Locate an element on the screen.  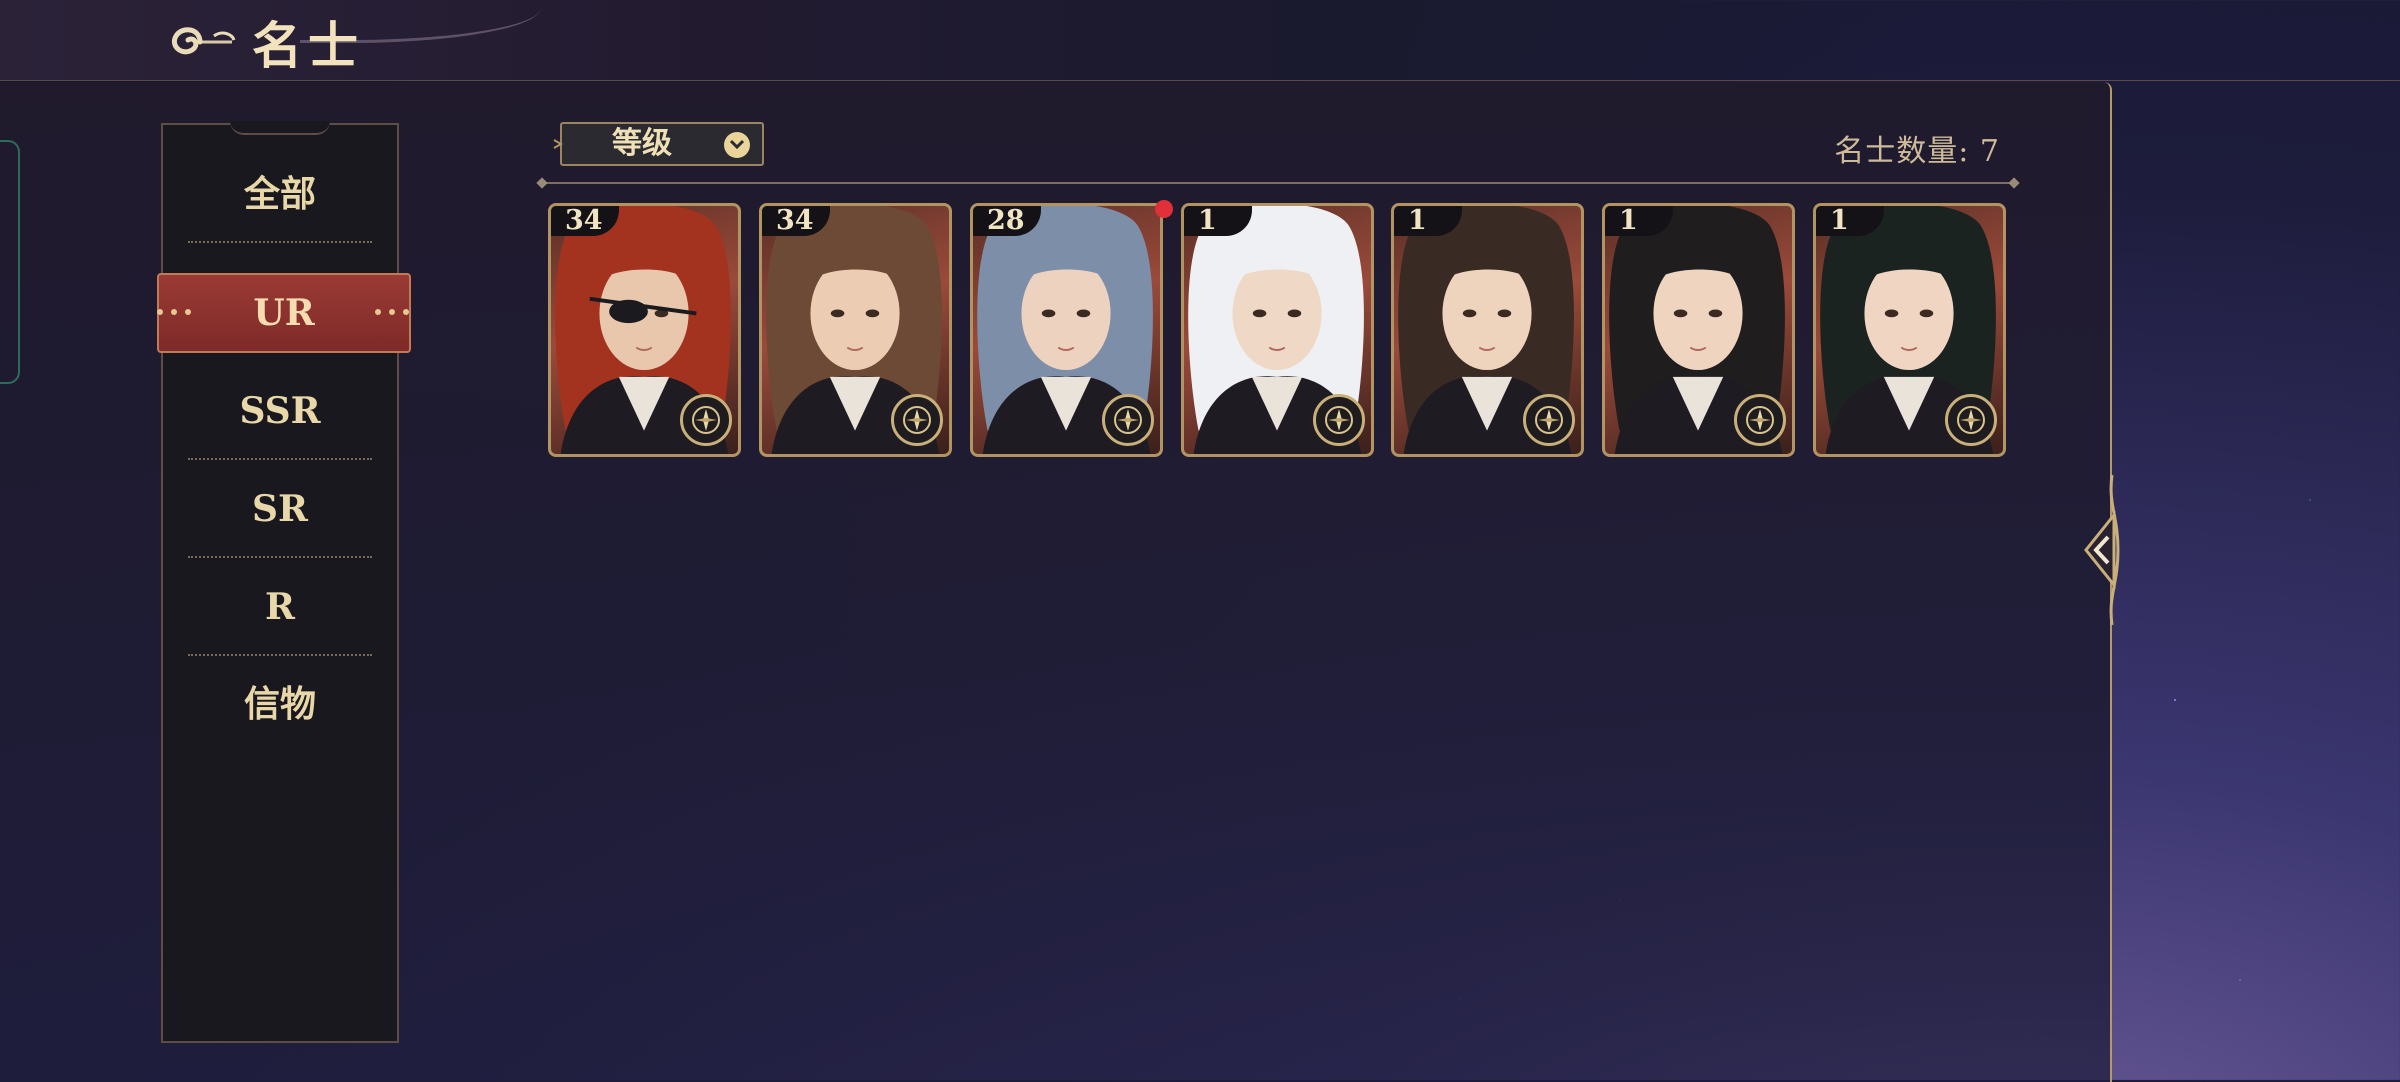
sidebar-item-all: 全部 is located at coordinates (280, 194).